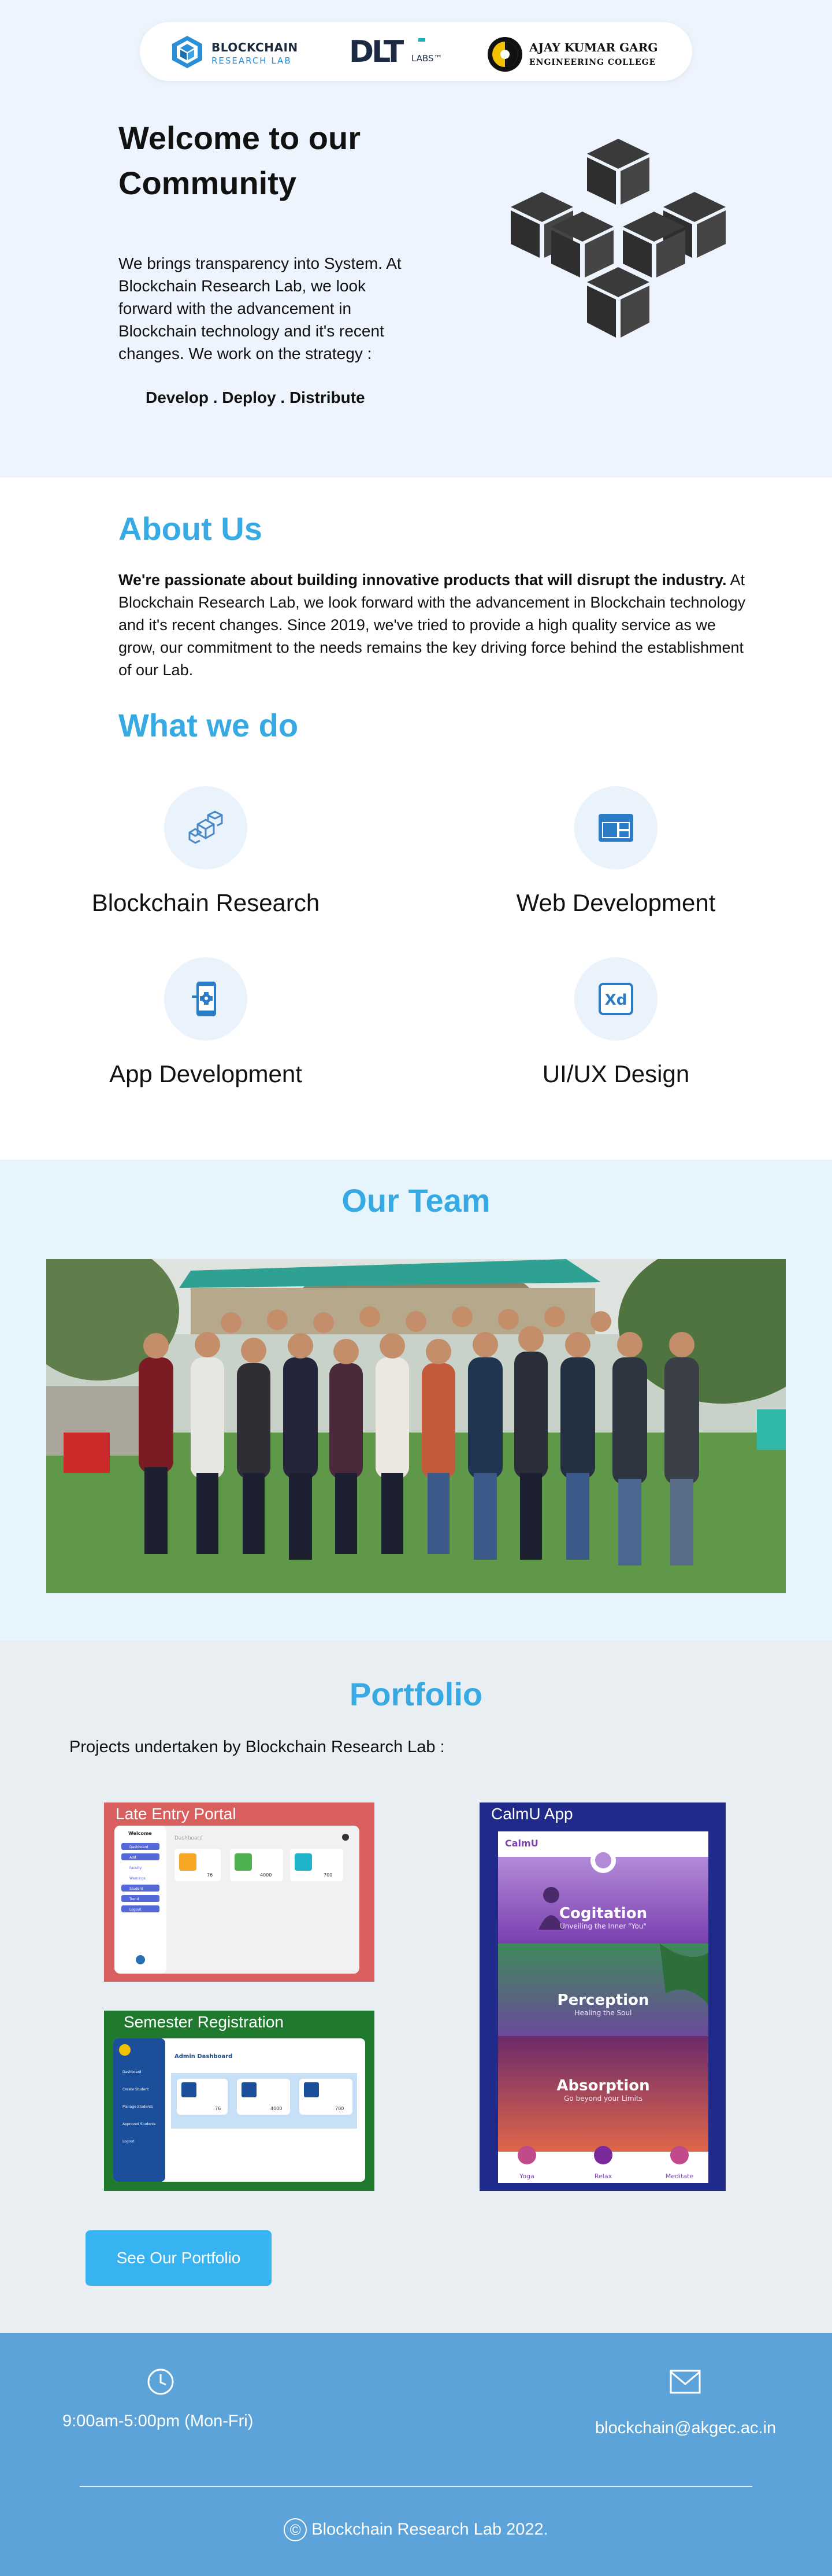 This screenshot has height=2576, width=832. Describe the element at coordinates (680, 2176) in the screenshot. I see `calmu-tab-label: Meditate` at that location.